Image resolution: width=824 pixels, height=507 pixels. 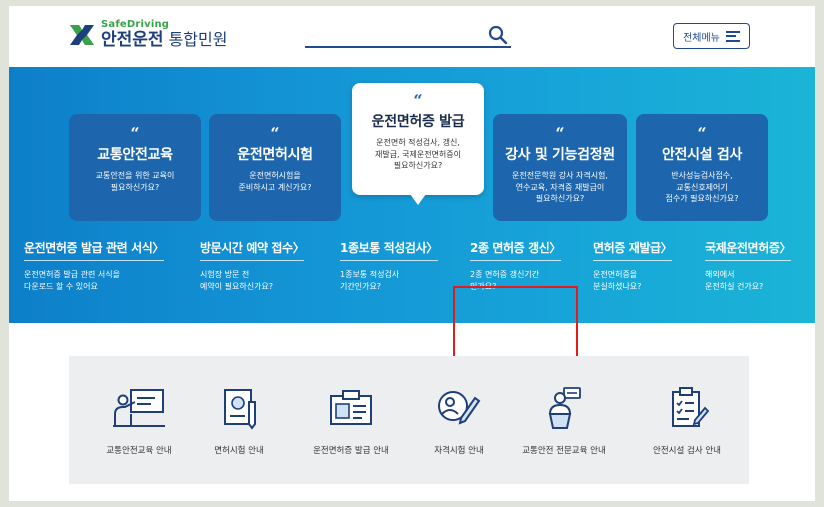 What do you see at coordinates (135, 175) in the screenshot?
I see `card-desc-line: 교통안전을 위한 교육이` at bounding box center [135, 175].